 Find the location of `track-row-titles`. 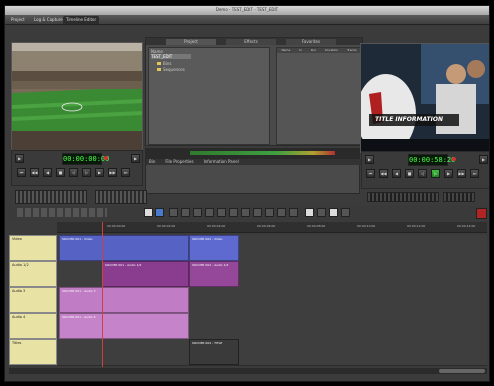

track-row-titles is located at coordinates (272, 352).